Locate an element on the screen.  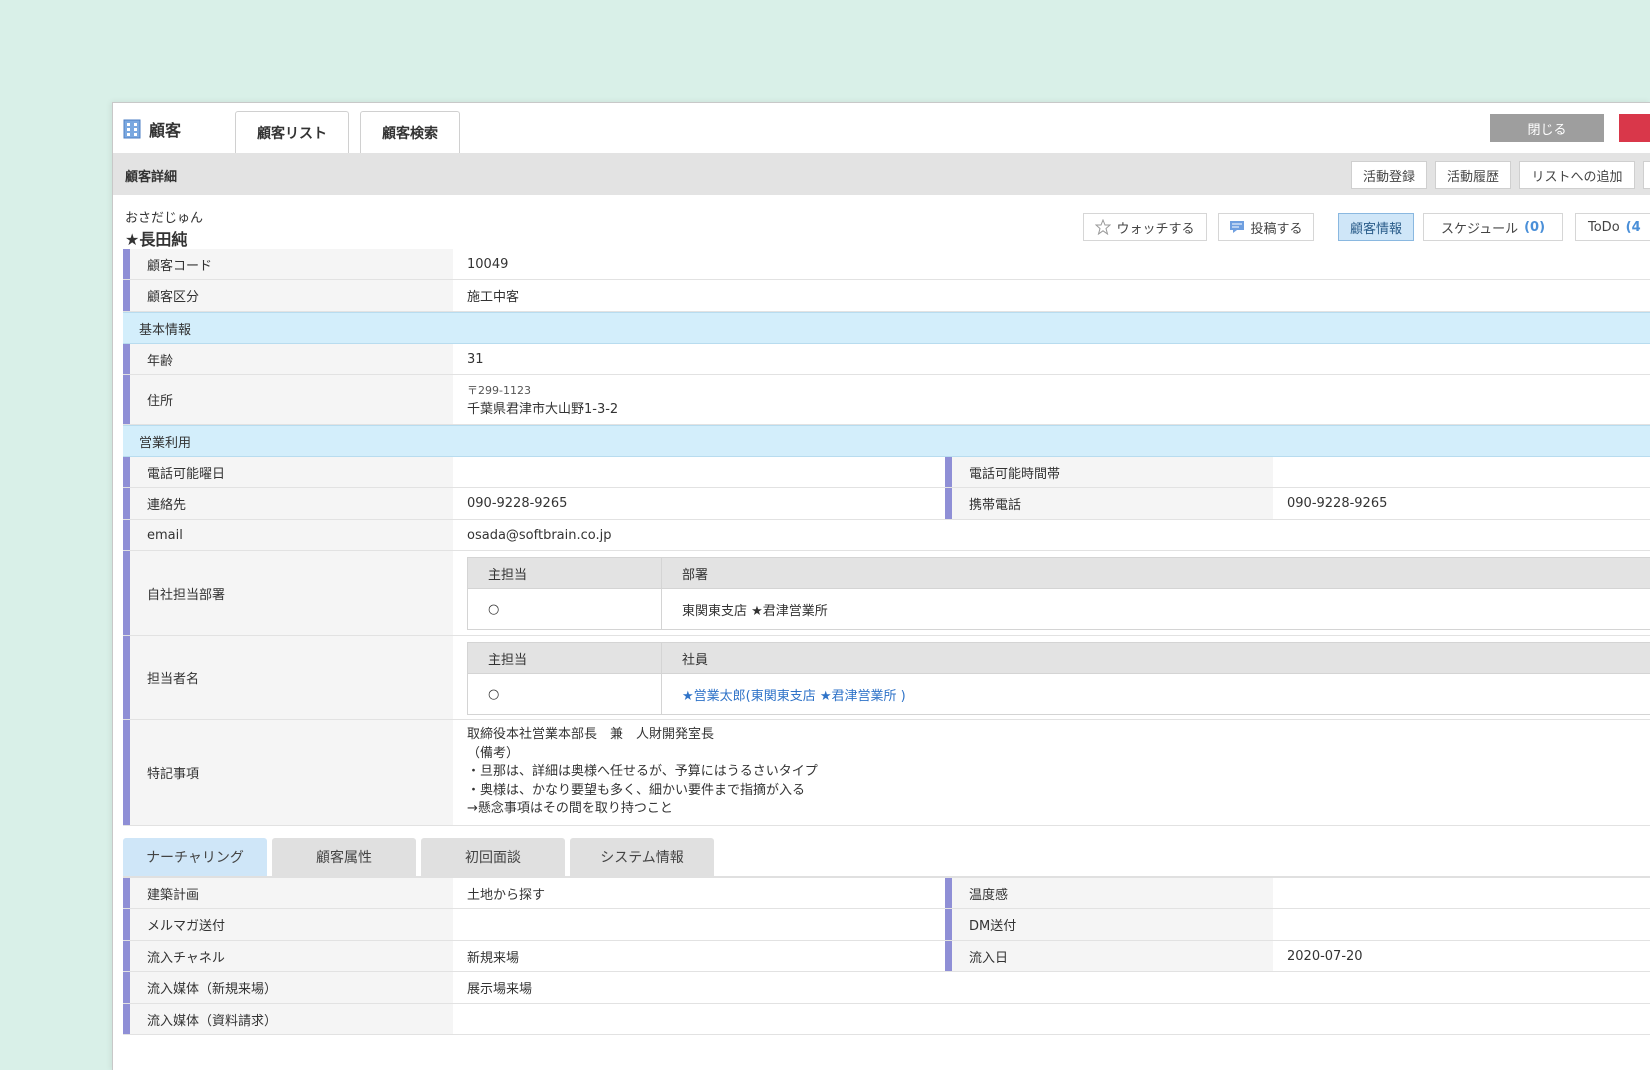
table-row: 住所 〒299-1123 千葉県君津市大山野1-3-2 is located at coordinates (886, 400).